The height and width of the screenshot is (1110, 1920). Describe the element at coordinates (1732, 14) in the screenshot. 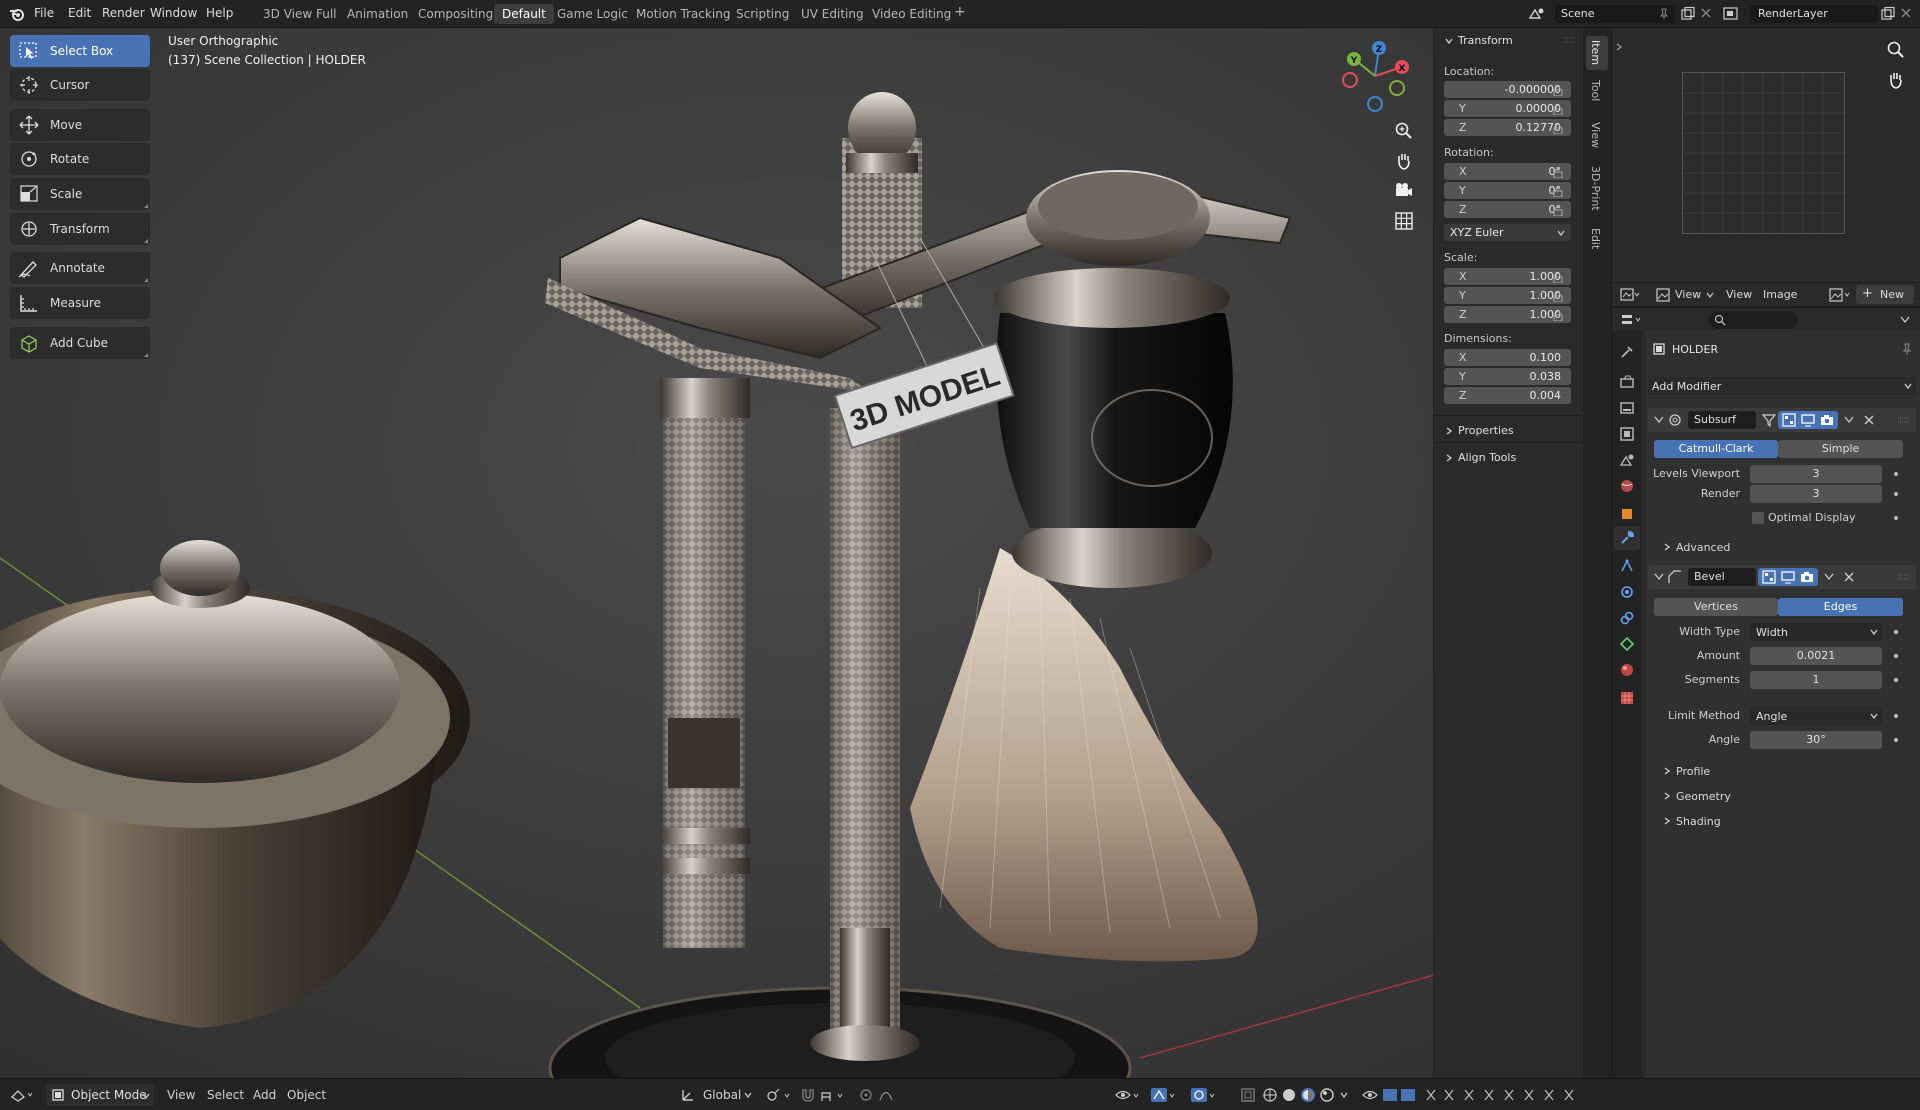

I see `render-layer-icon` at that location.